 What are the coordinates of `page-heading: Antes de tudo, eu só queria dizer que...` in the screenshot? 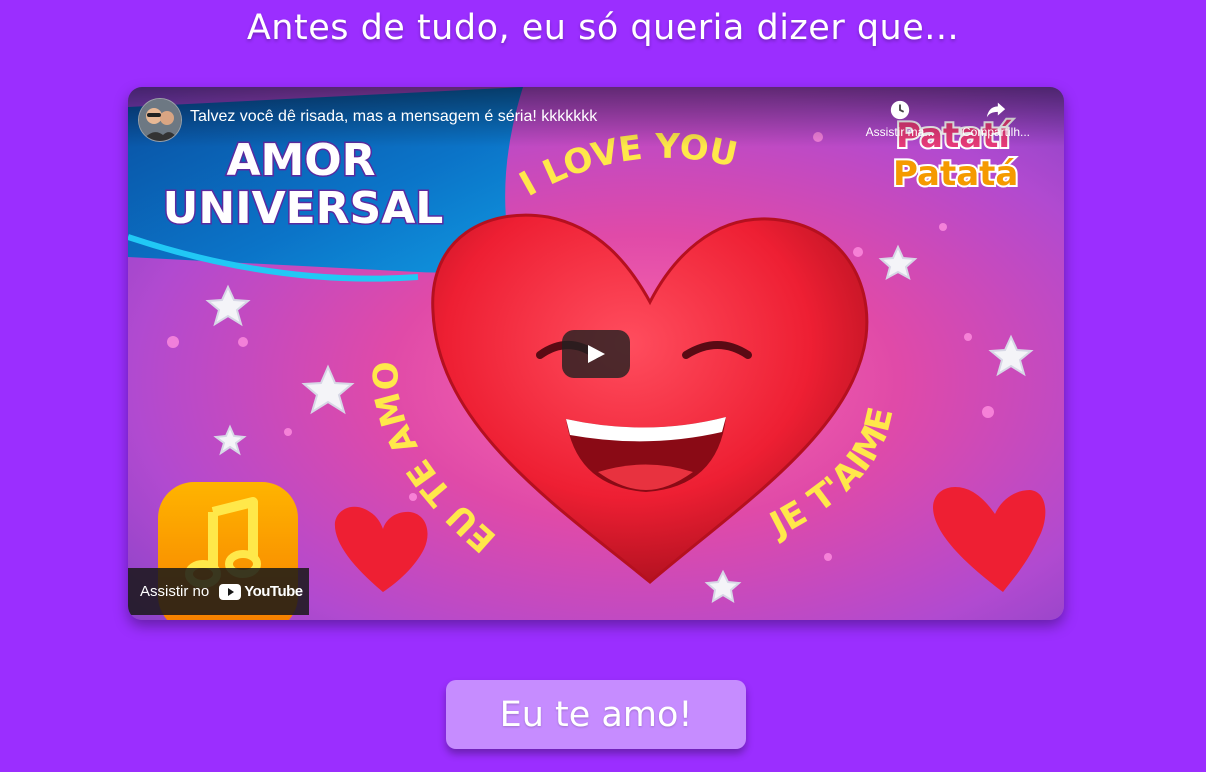 It's located at (603, 28).